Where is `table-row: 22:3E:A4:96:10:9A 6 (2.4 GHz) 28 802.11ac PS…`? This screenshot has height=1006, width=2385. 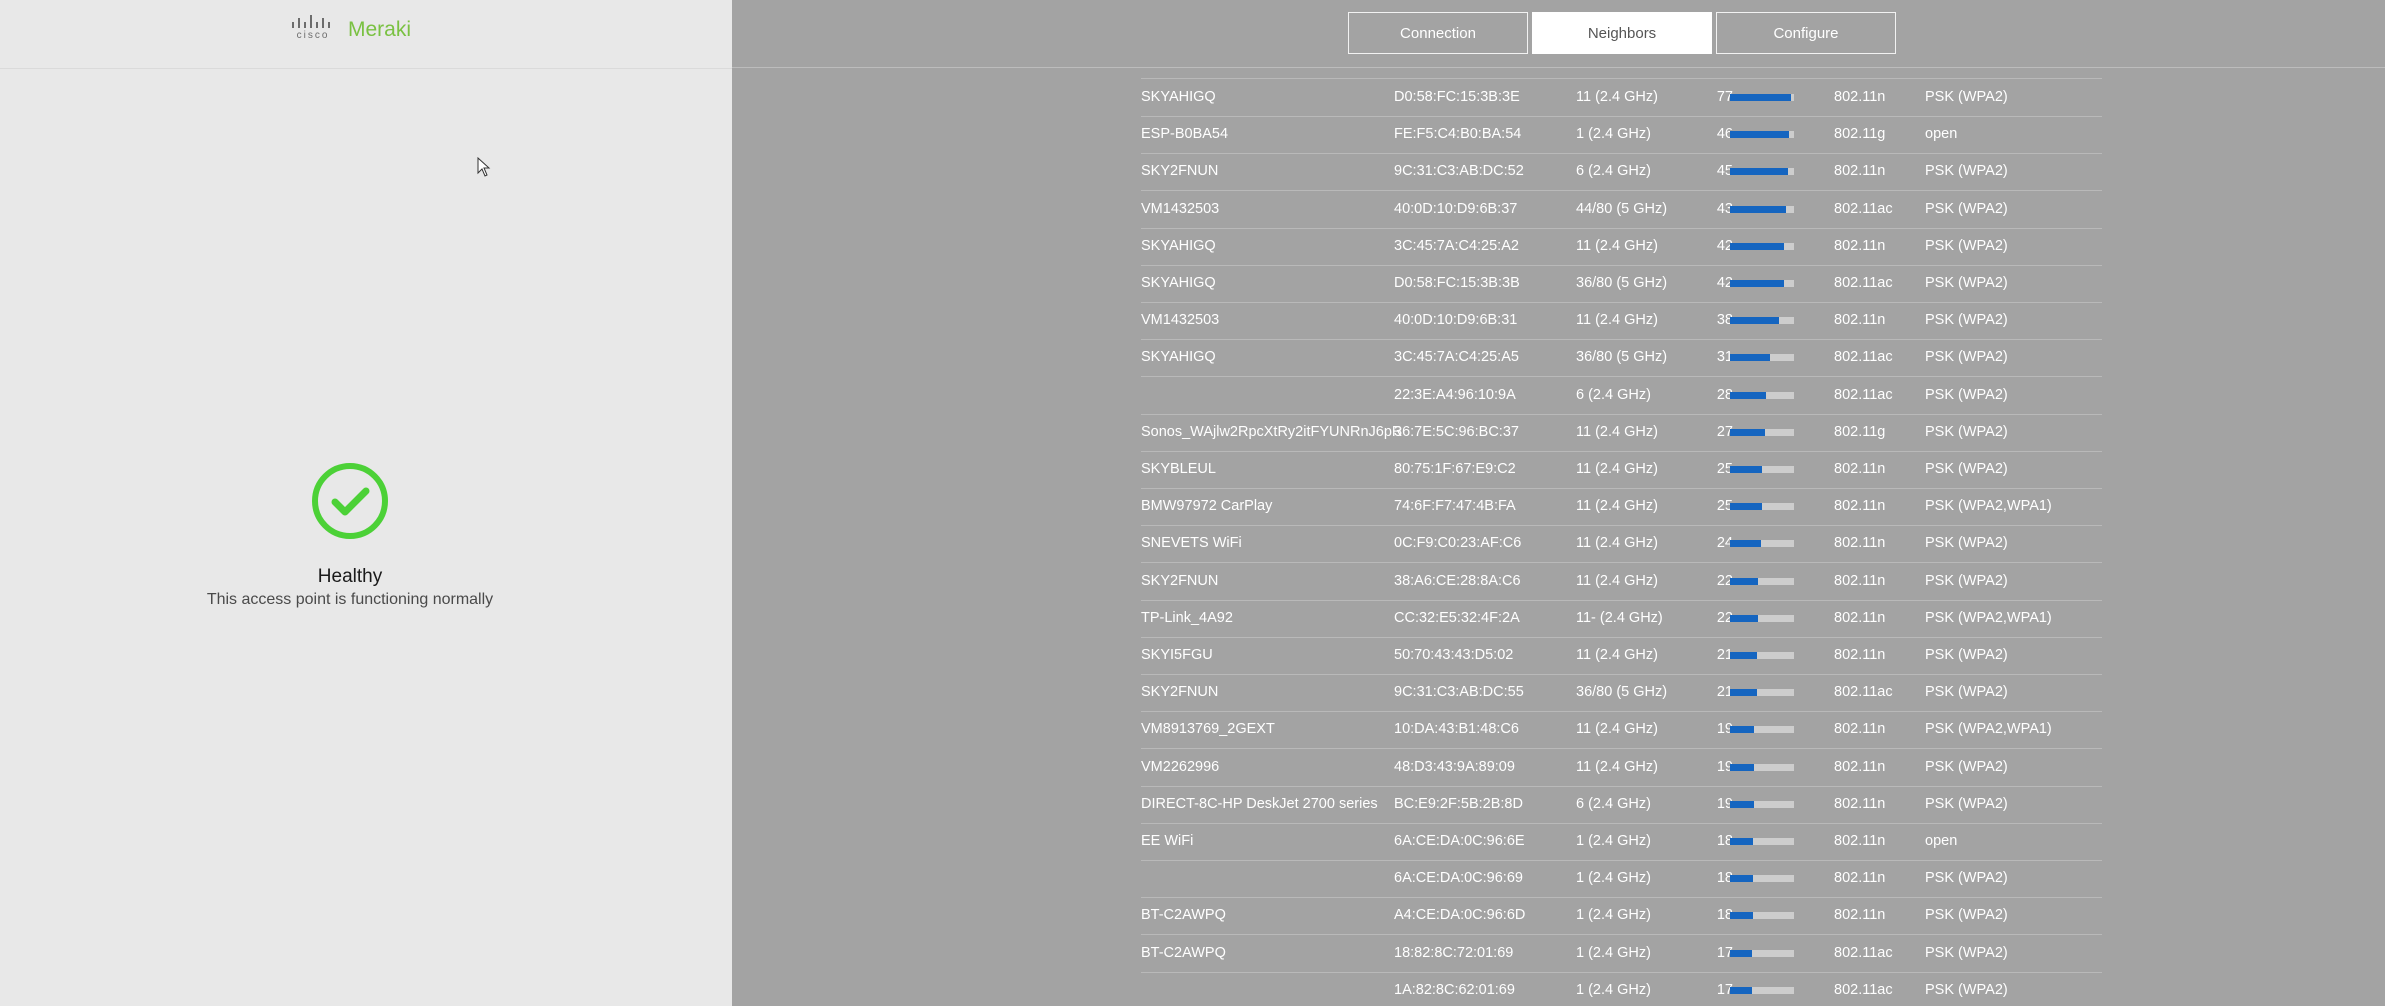 table-row: 22:3E:A4:96:10:9A 6 (2.4 GHz) 28 802.11ac PS… is located at coordinates (1621, 396).